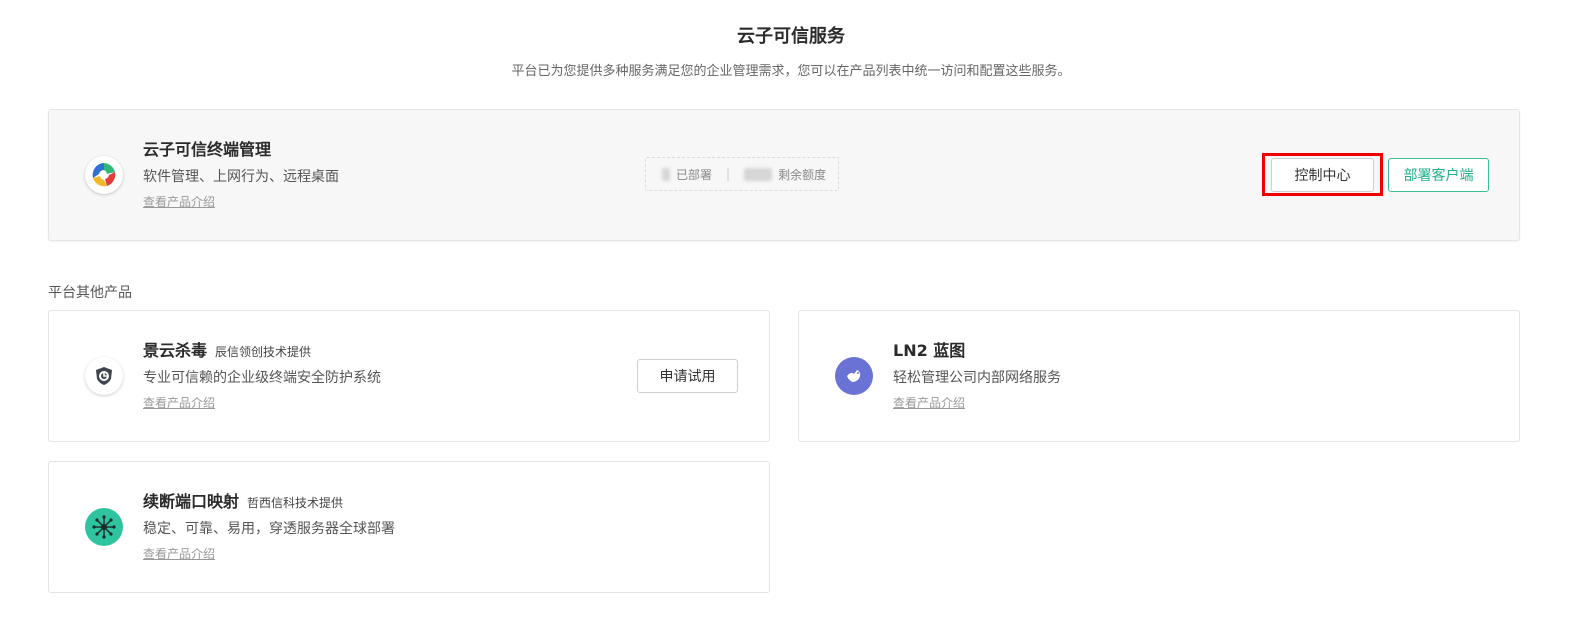 The image size is (1582, 621). What do you see at coordinates (241, 177) in the screenshot?
I see `main-product-description: 软件管理、上网行为、远程桌面` at bounding box center [241, 177].